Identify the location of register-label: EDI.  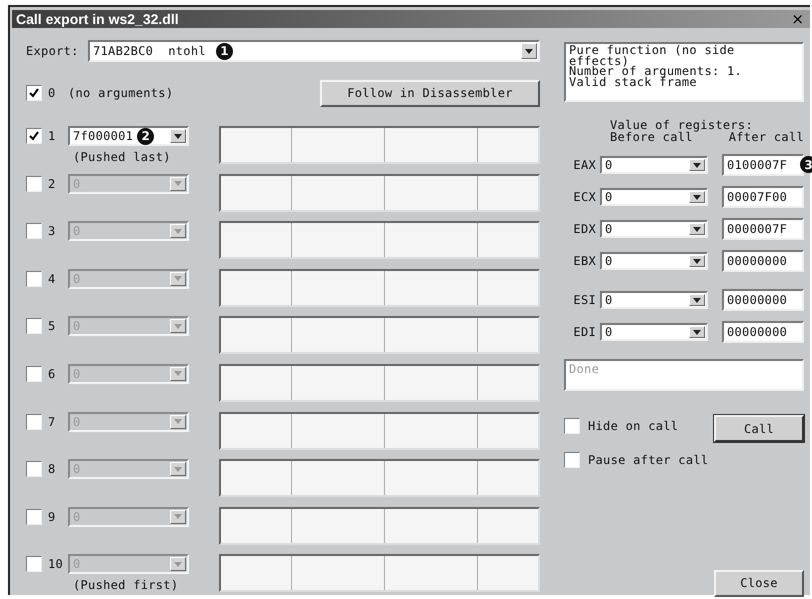
(584, 332).